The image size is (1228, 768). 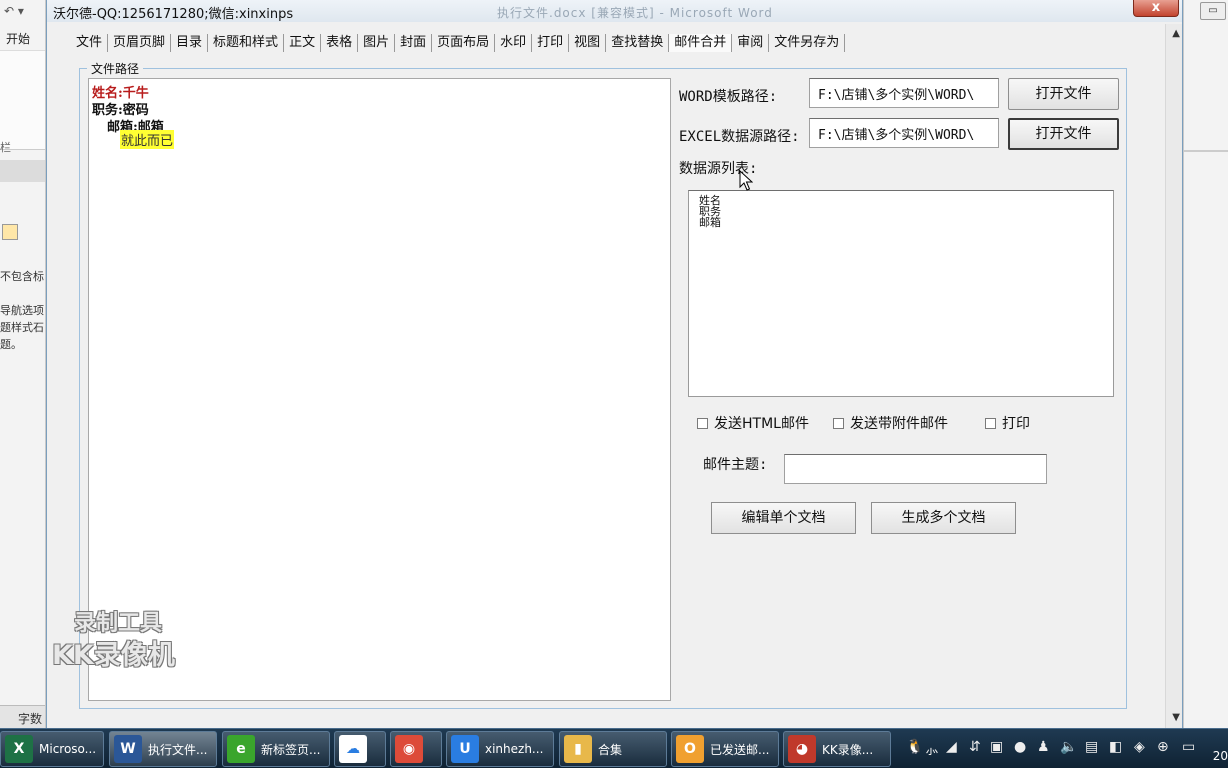 What do you see at coordinates (739, 137) in the screenshot?
I see `excel-source-label: EXCEL数据源路径:` at bounding box center [739, 137].